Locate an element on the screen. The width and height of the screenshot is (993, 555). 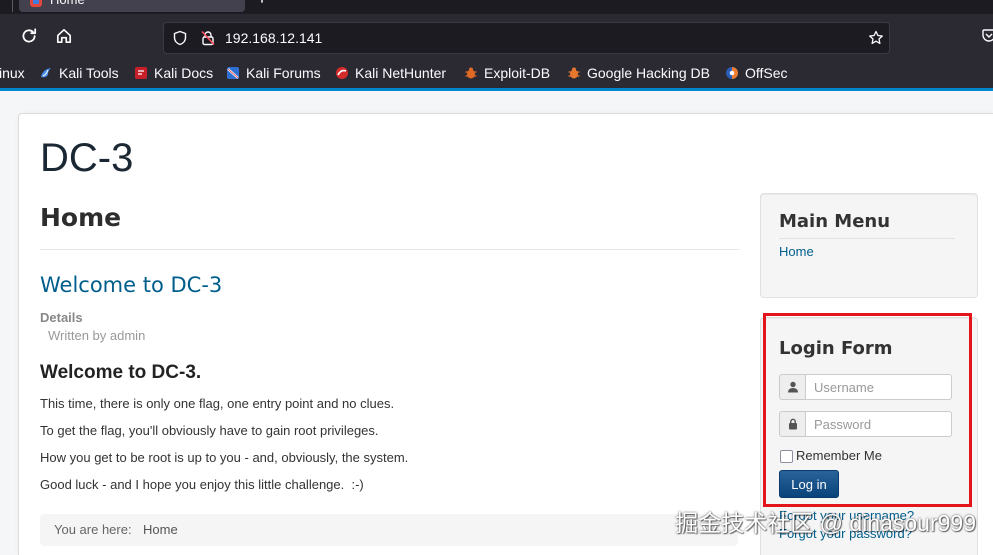
bookmark-label: Kali Tools is located at coordinates (89, 73).